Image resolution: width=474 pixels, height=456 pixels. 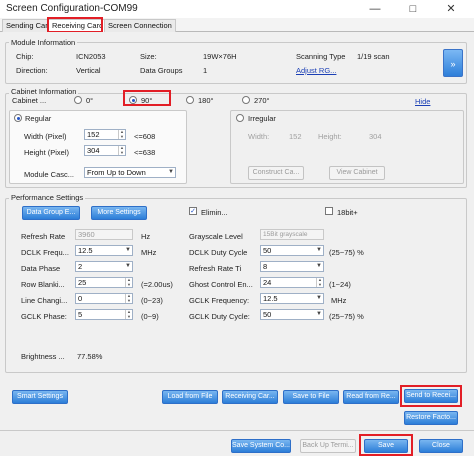 I want to click on row-blank-input: 25 ▲ ▼, so click(x=104, y=282).